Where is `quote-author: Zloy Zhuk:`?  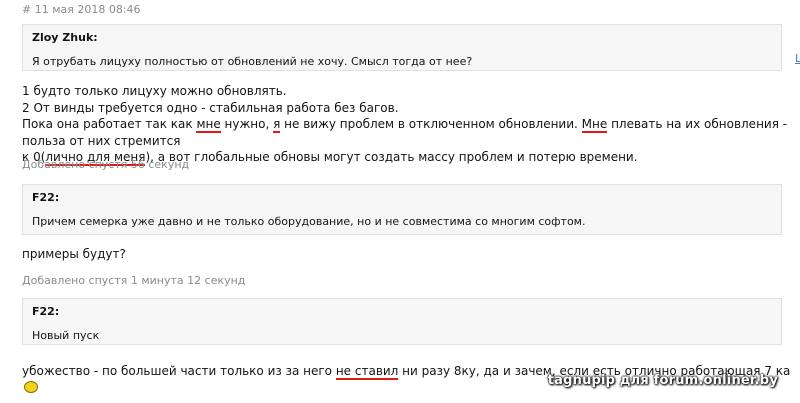
quote-author: Zloy Zhuk: is located at coordinates (402, 38).